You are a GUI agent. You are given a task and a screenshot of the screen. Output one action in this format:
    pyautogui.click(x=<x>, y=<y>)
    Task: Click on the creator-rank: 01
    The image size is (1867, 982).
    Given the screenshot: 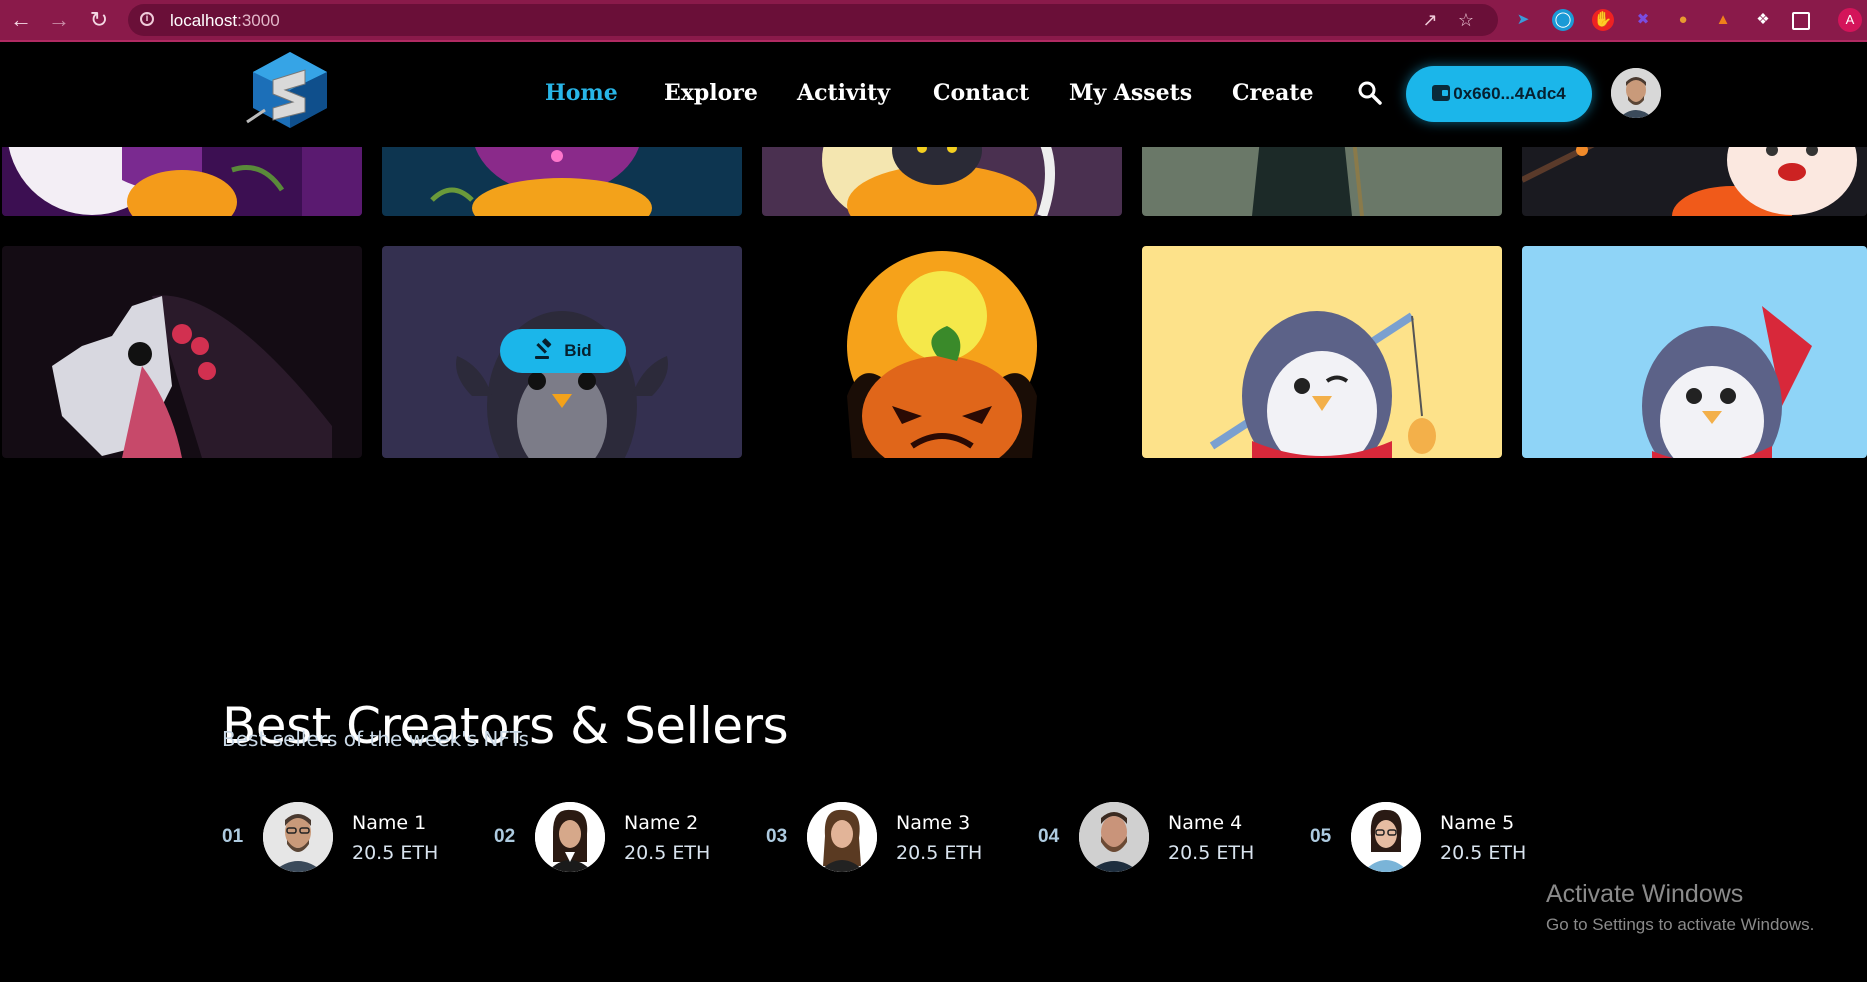 What is the action you would take?
    pyautogui.click(x=233, y=836)
    